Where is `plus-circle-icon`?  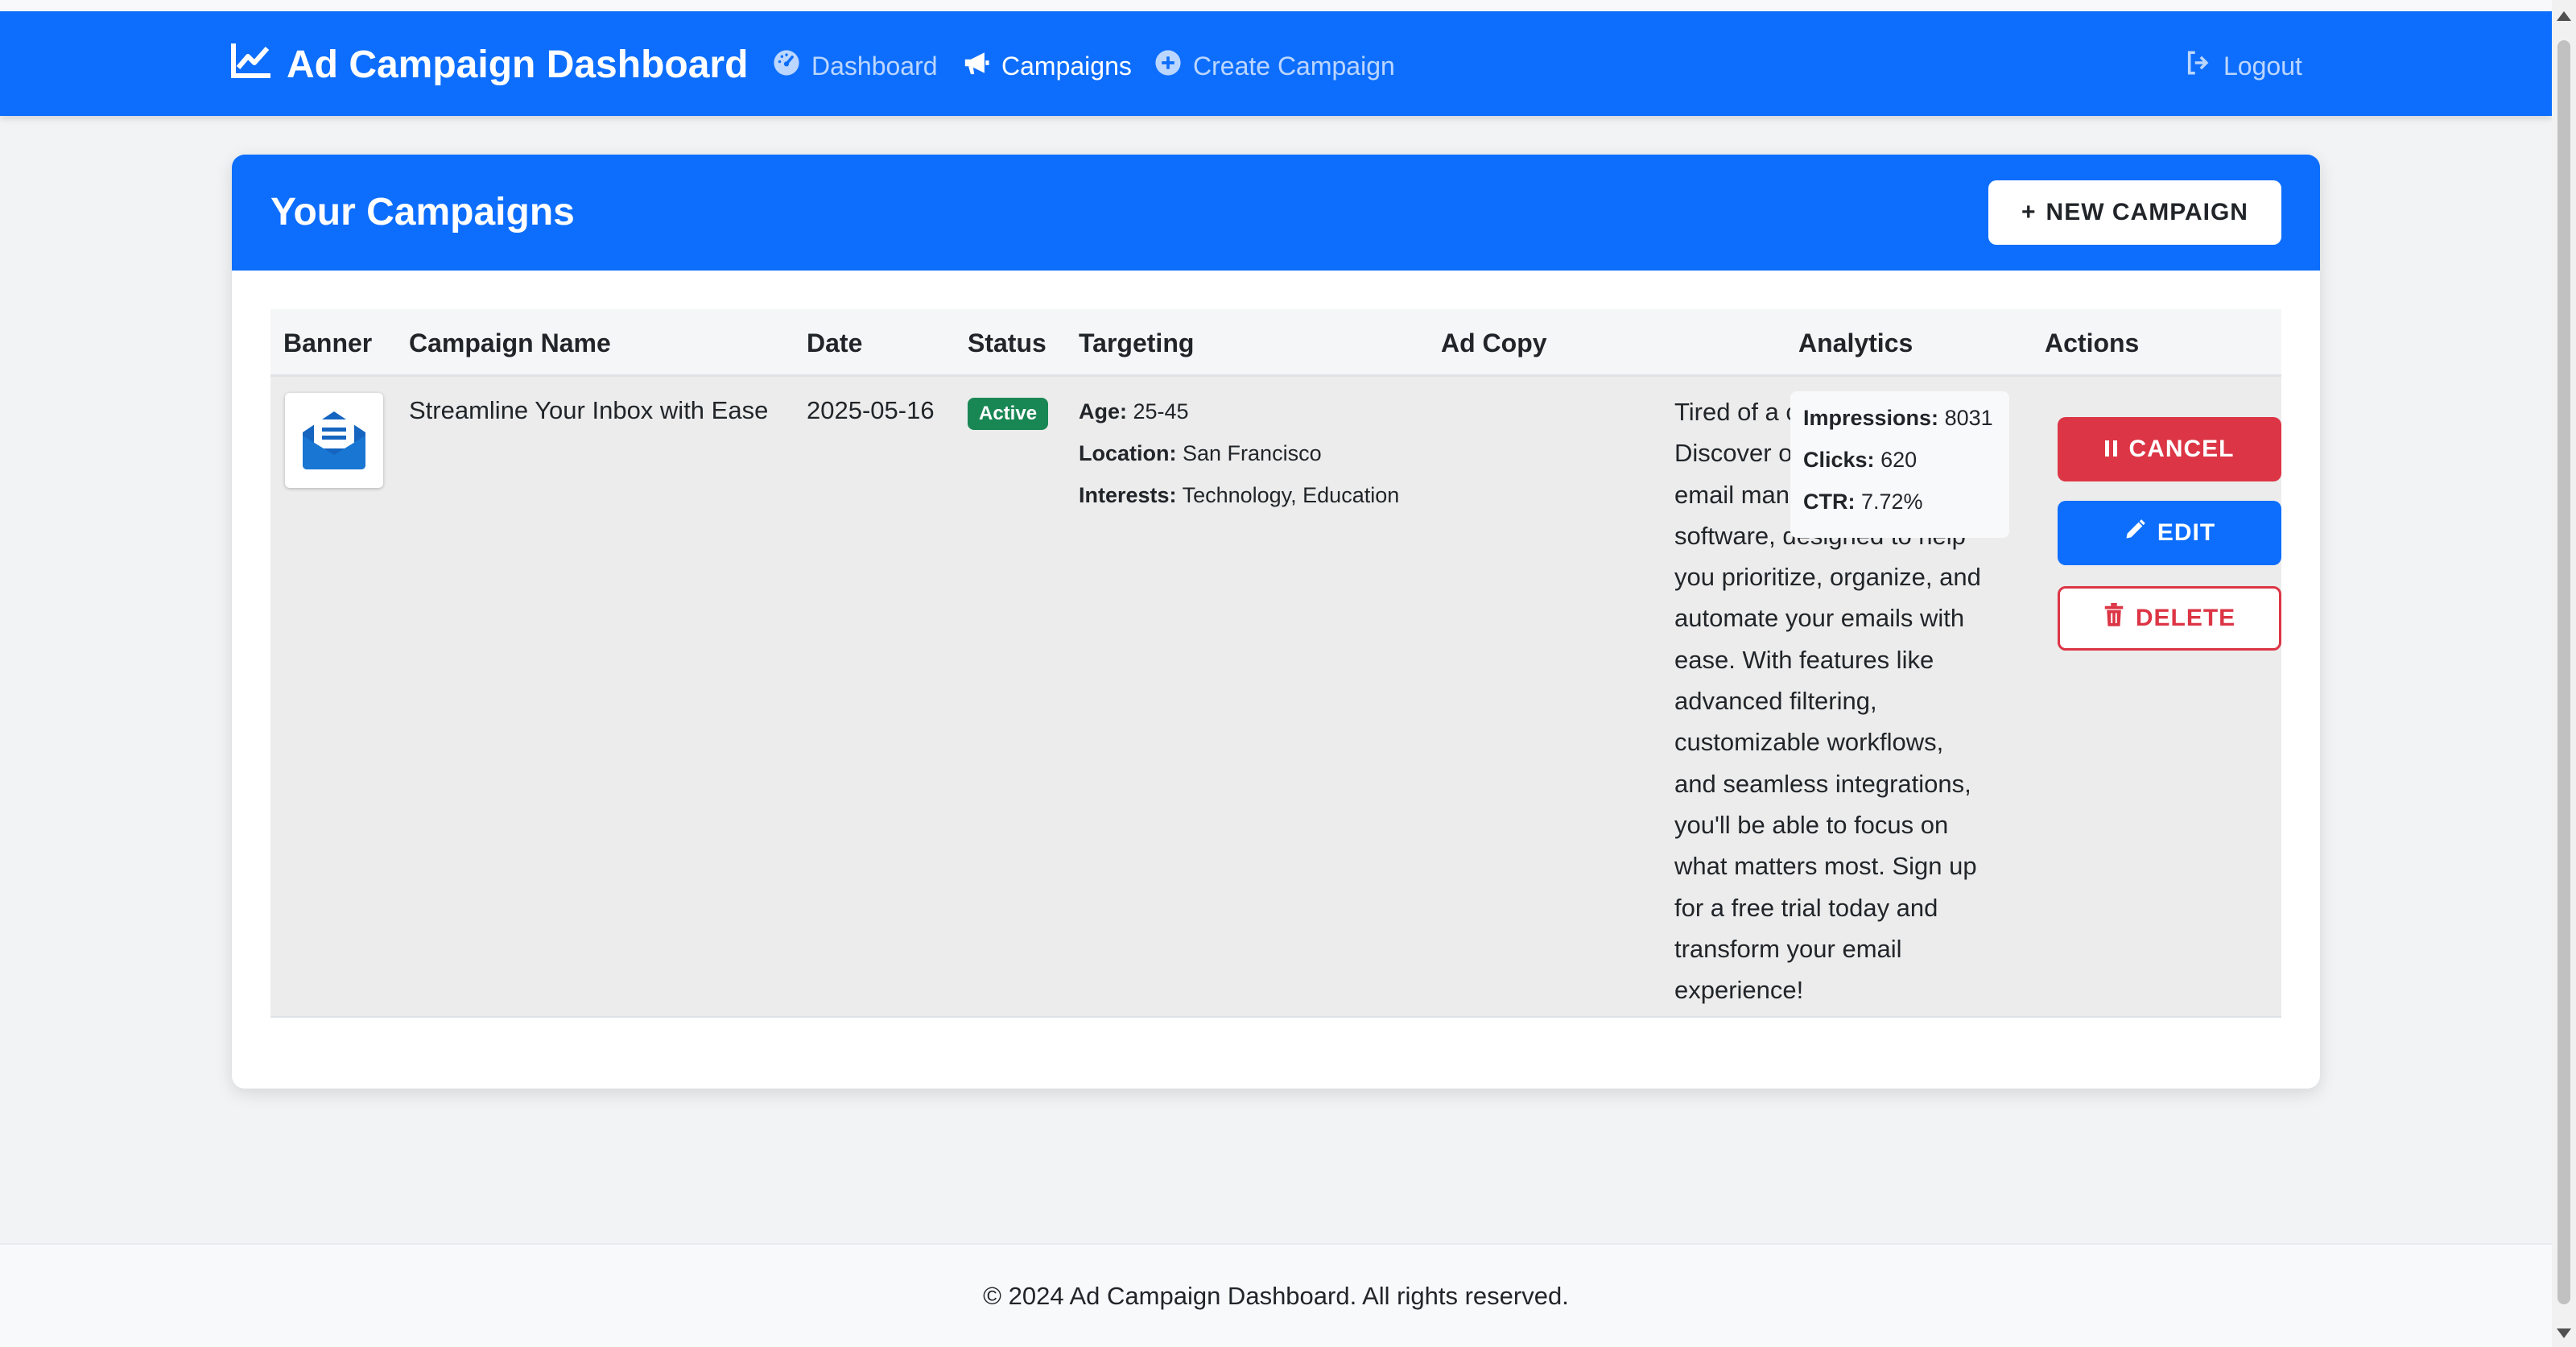
plus-circle-icon is located at coordinates (1168, 66).